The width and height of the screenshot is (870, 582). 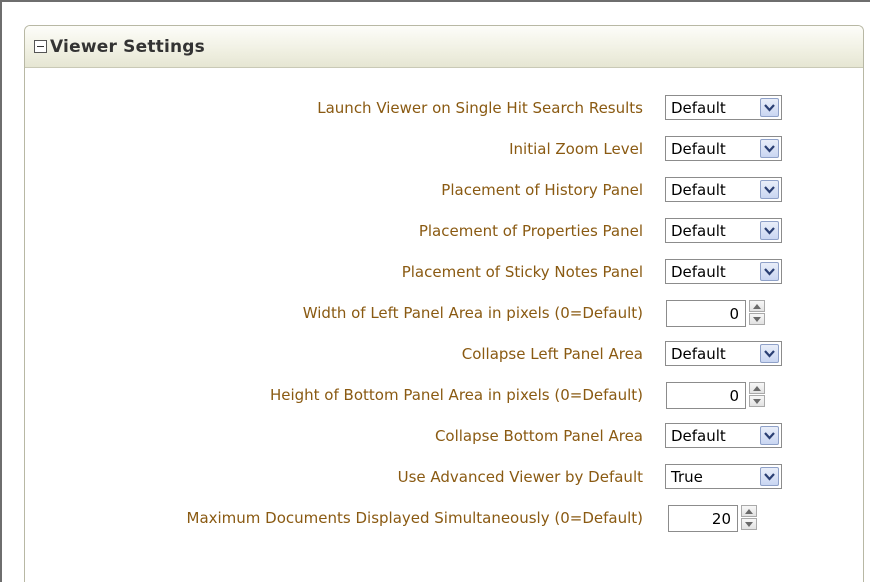 I want to click on setting-row-collapse-bottom-panel: Collapse Bottom Panel Area Default, so click(x=444, y=443).